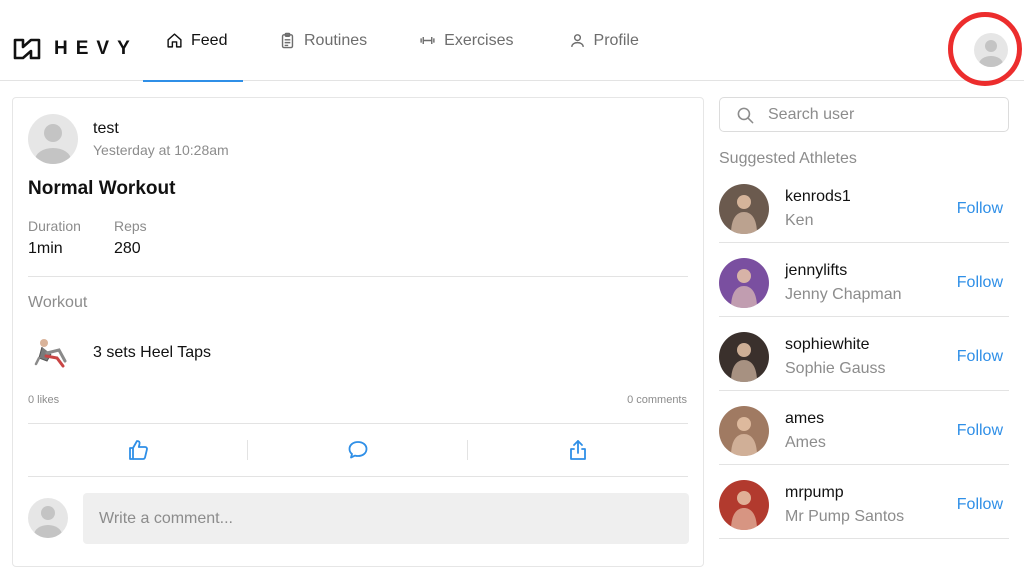 This screenshot has height=576, width=1024. I want to click on main-nav: Feed Routines Exercises Profile, so click(391, 41).